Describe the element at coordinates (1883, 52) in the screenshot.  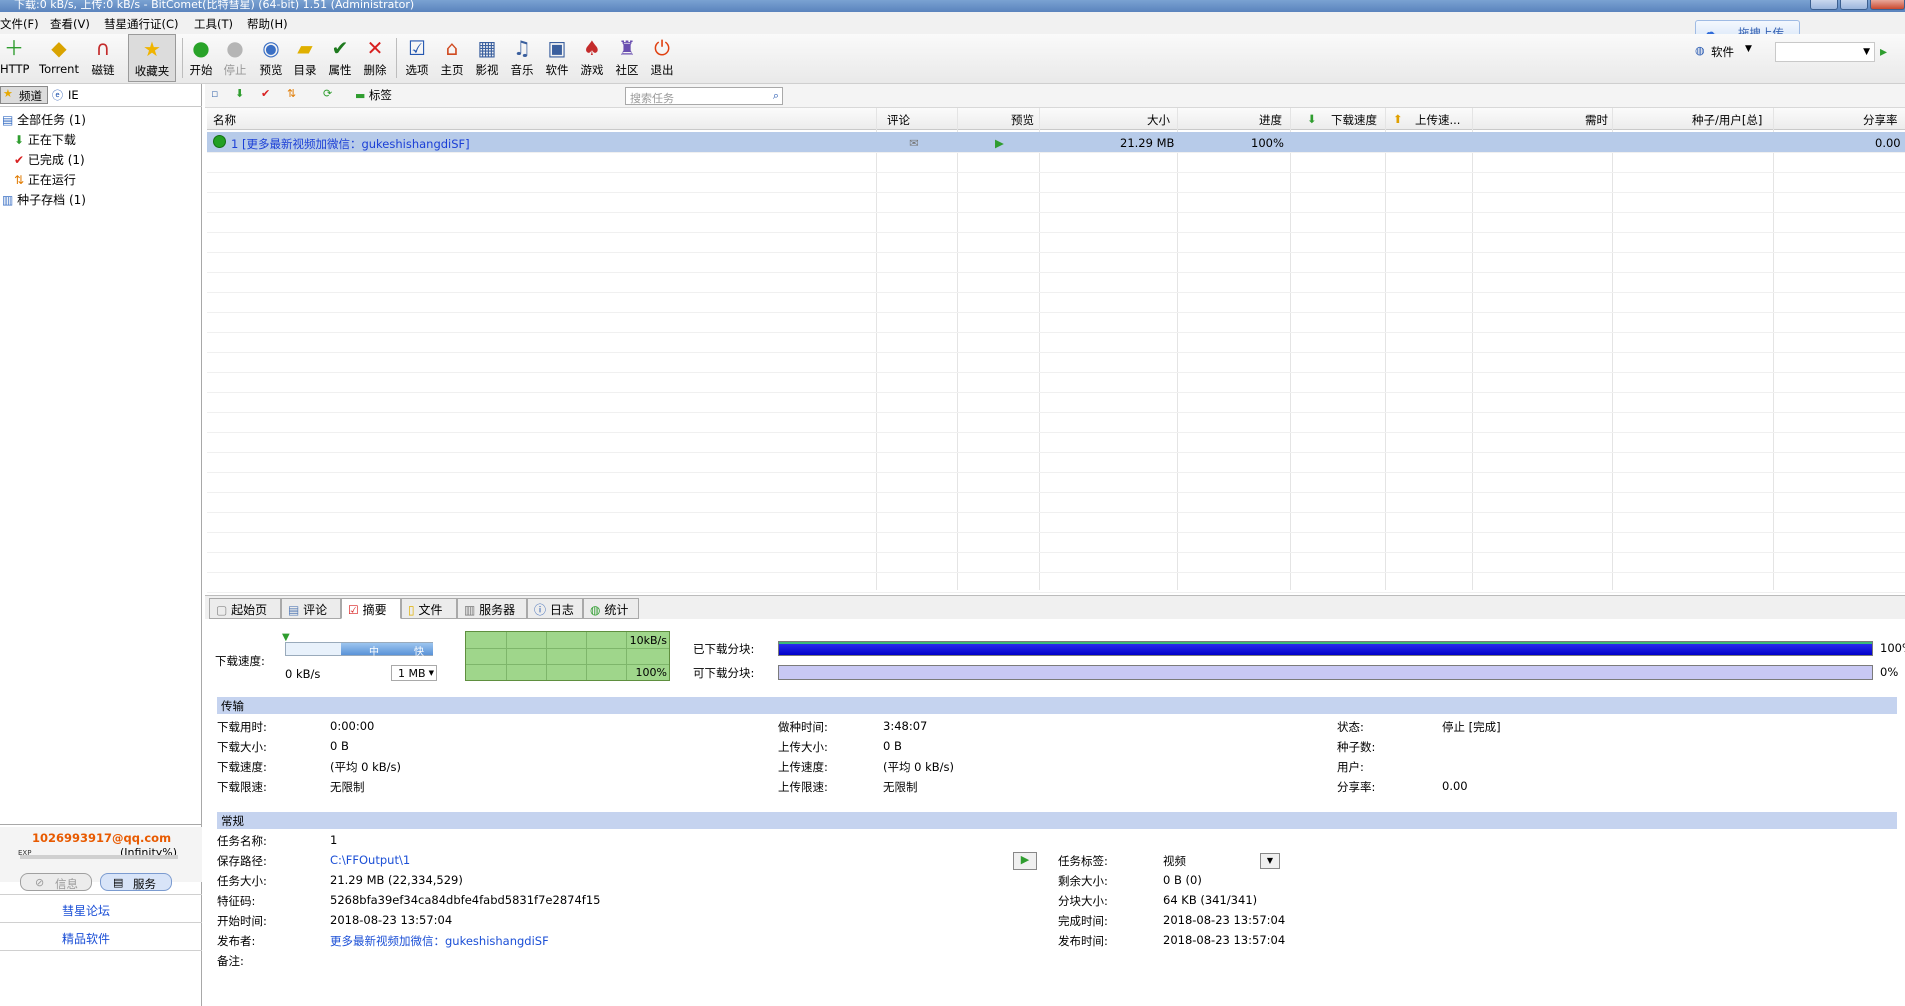
I see `go-icon: ▸` at that location.